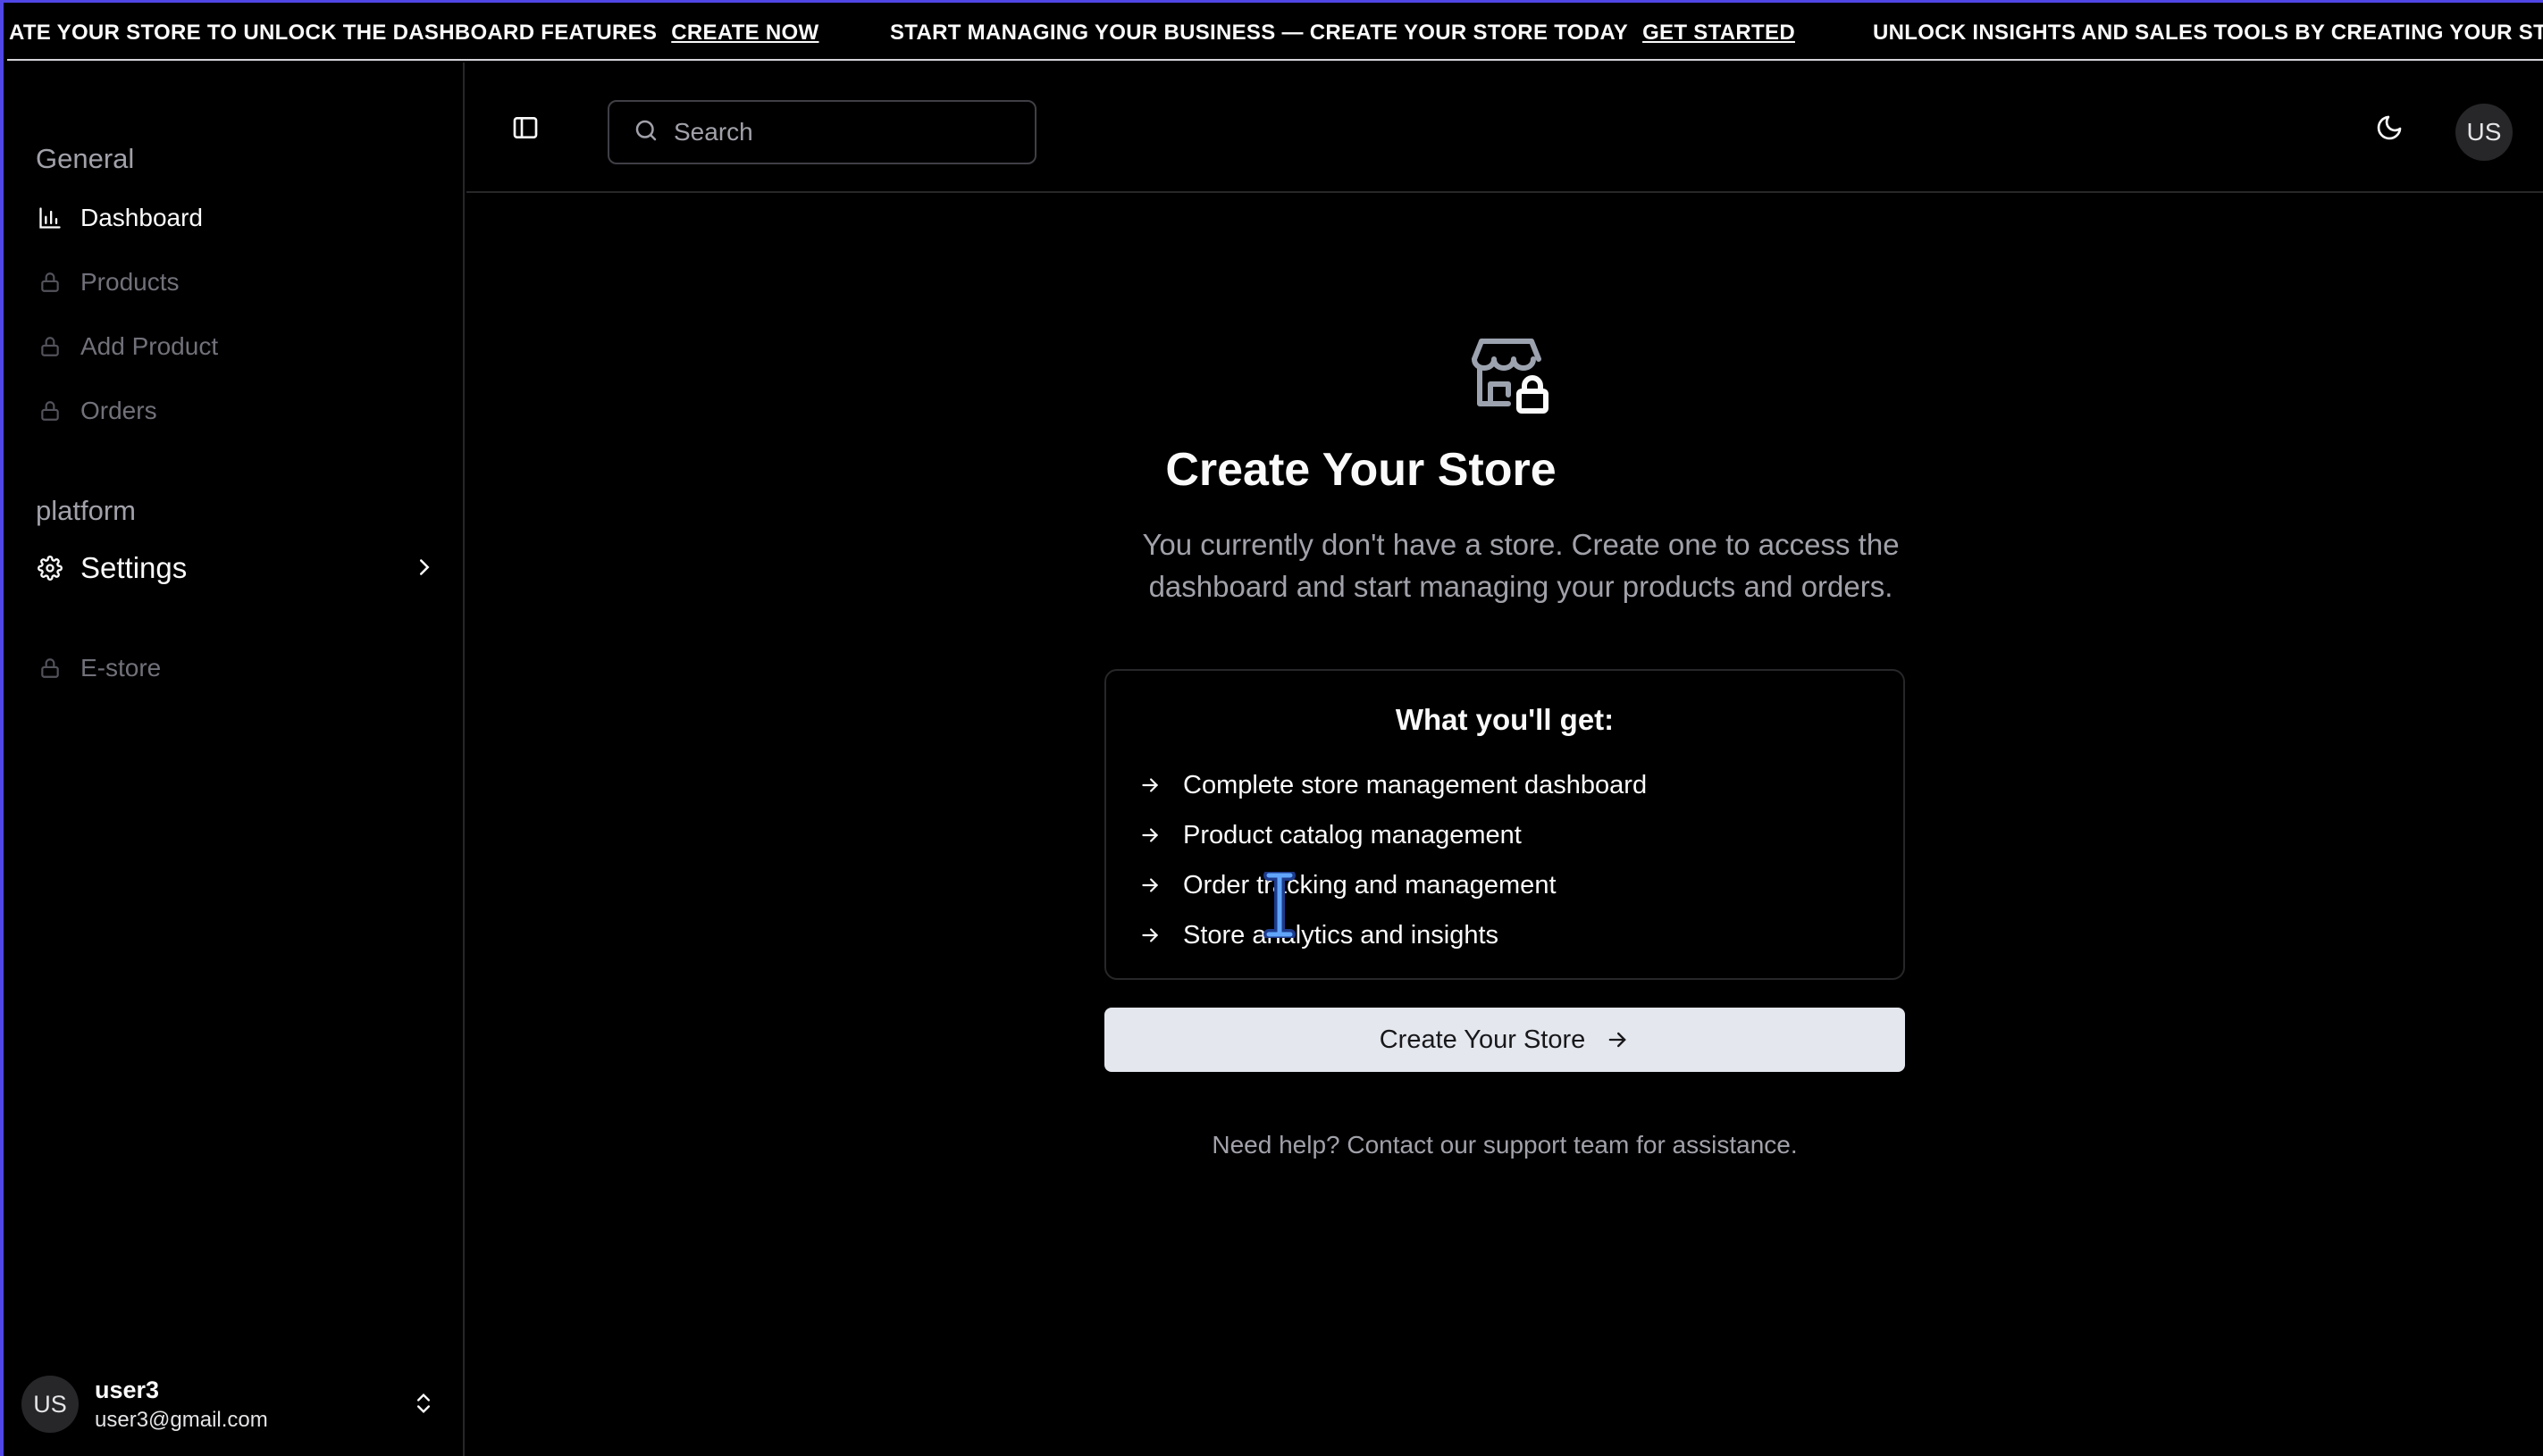  Describe the element at coordinates (1370, 885) in the screenshot. I see `feature-text: Order tracking and management` at that location.